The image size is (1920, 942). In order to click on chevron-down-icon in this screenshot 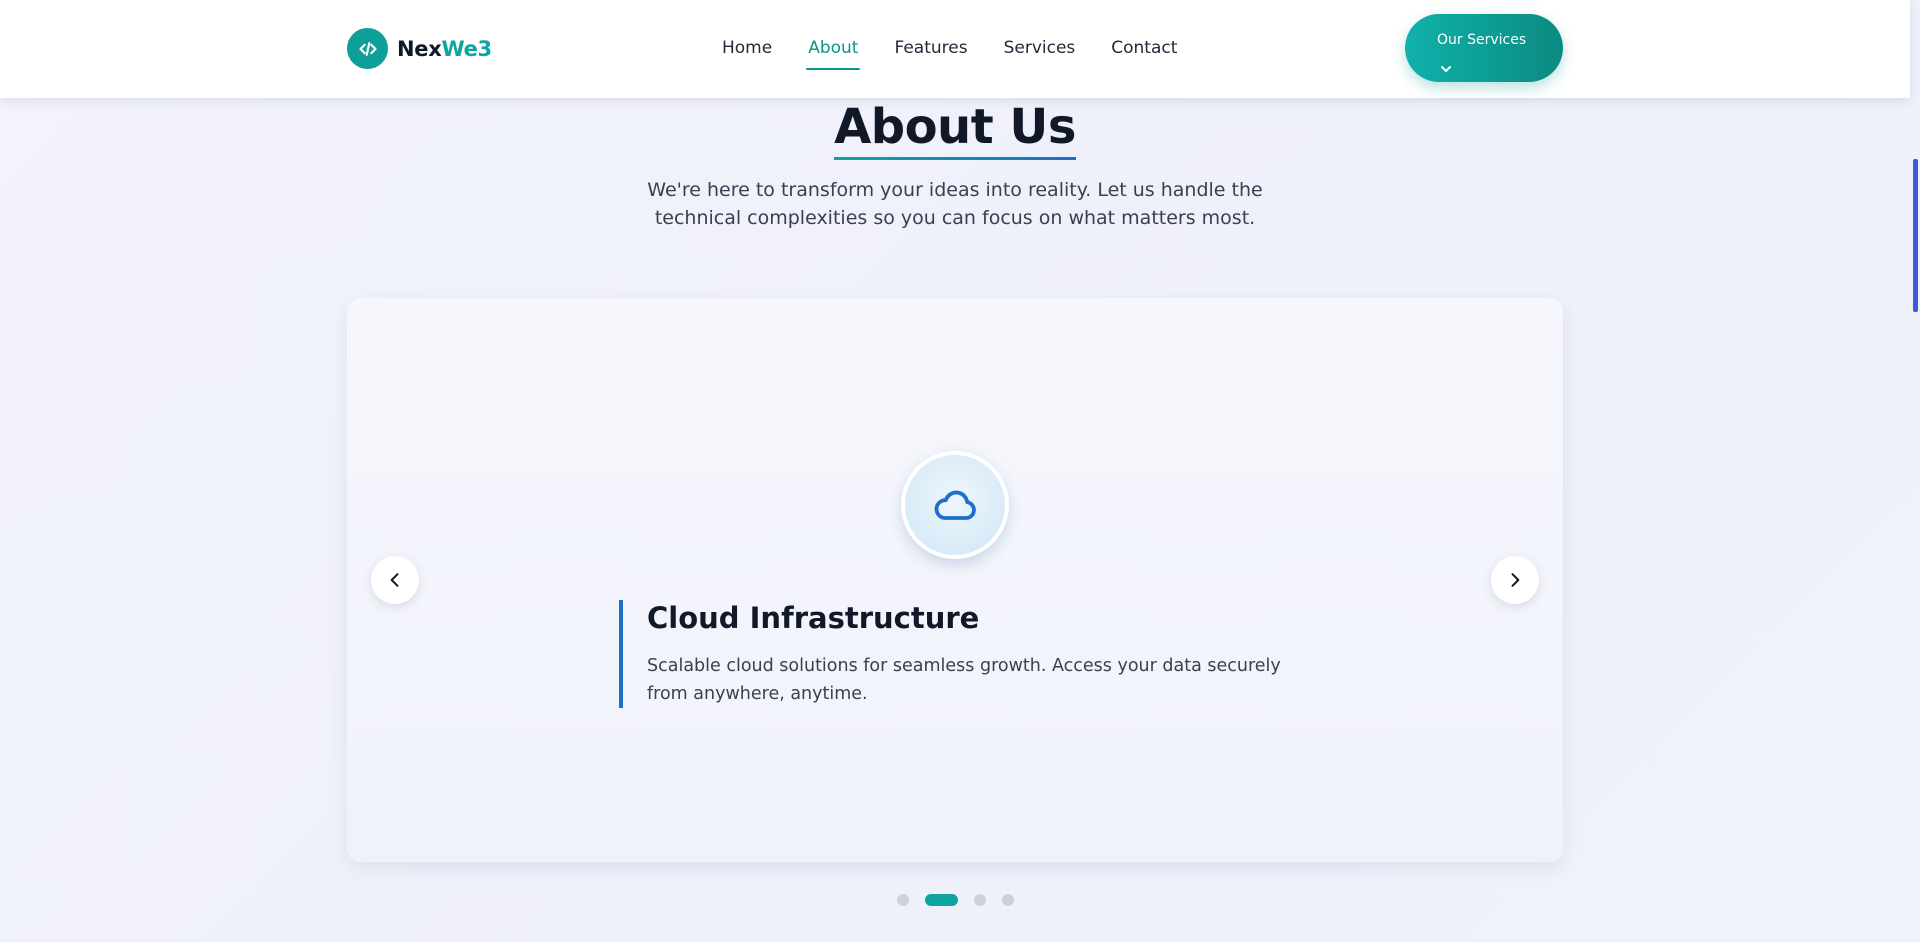, I will do `click(1446, 69)`.